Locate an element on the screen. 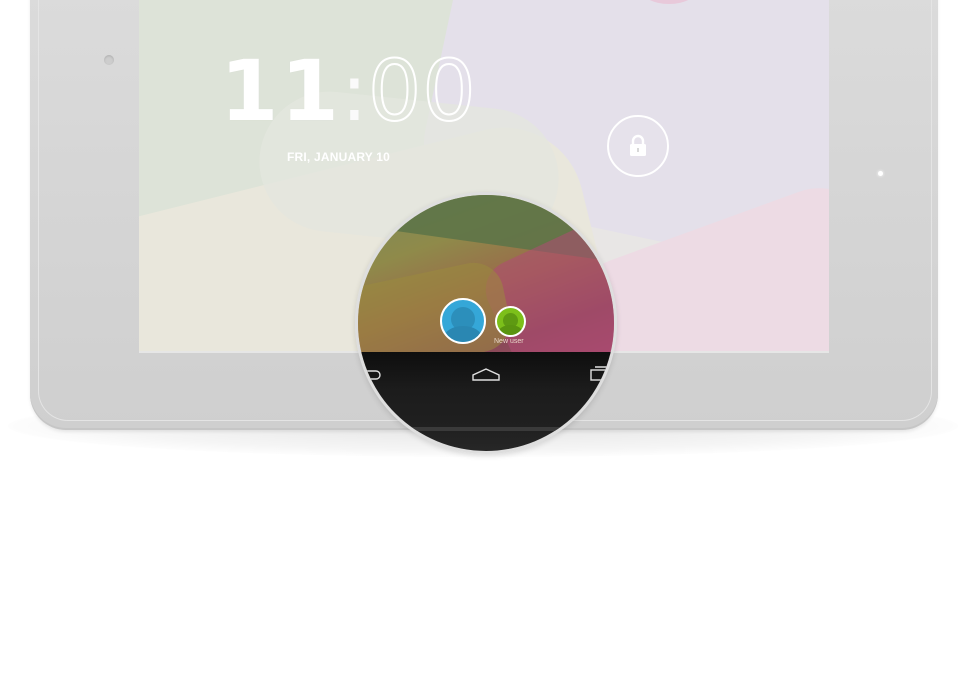 This screenshot has width=966, height=674. clock-minutes: 00 is located at coordinates (422, 91).